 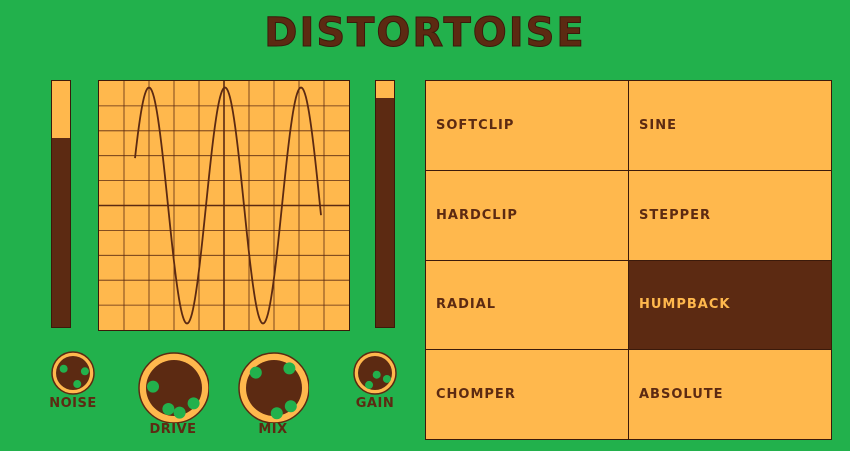 What do you see at coordinates (173, 429) in the screenshot?
I see `drive-knob-label: DRIVE` at bounding box center [173, 429].